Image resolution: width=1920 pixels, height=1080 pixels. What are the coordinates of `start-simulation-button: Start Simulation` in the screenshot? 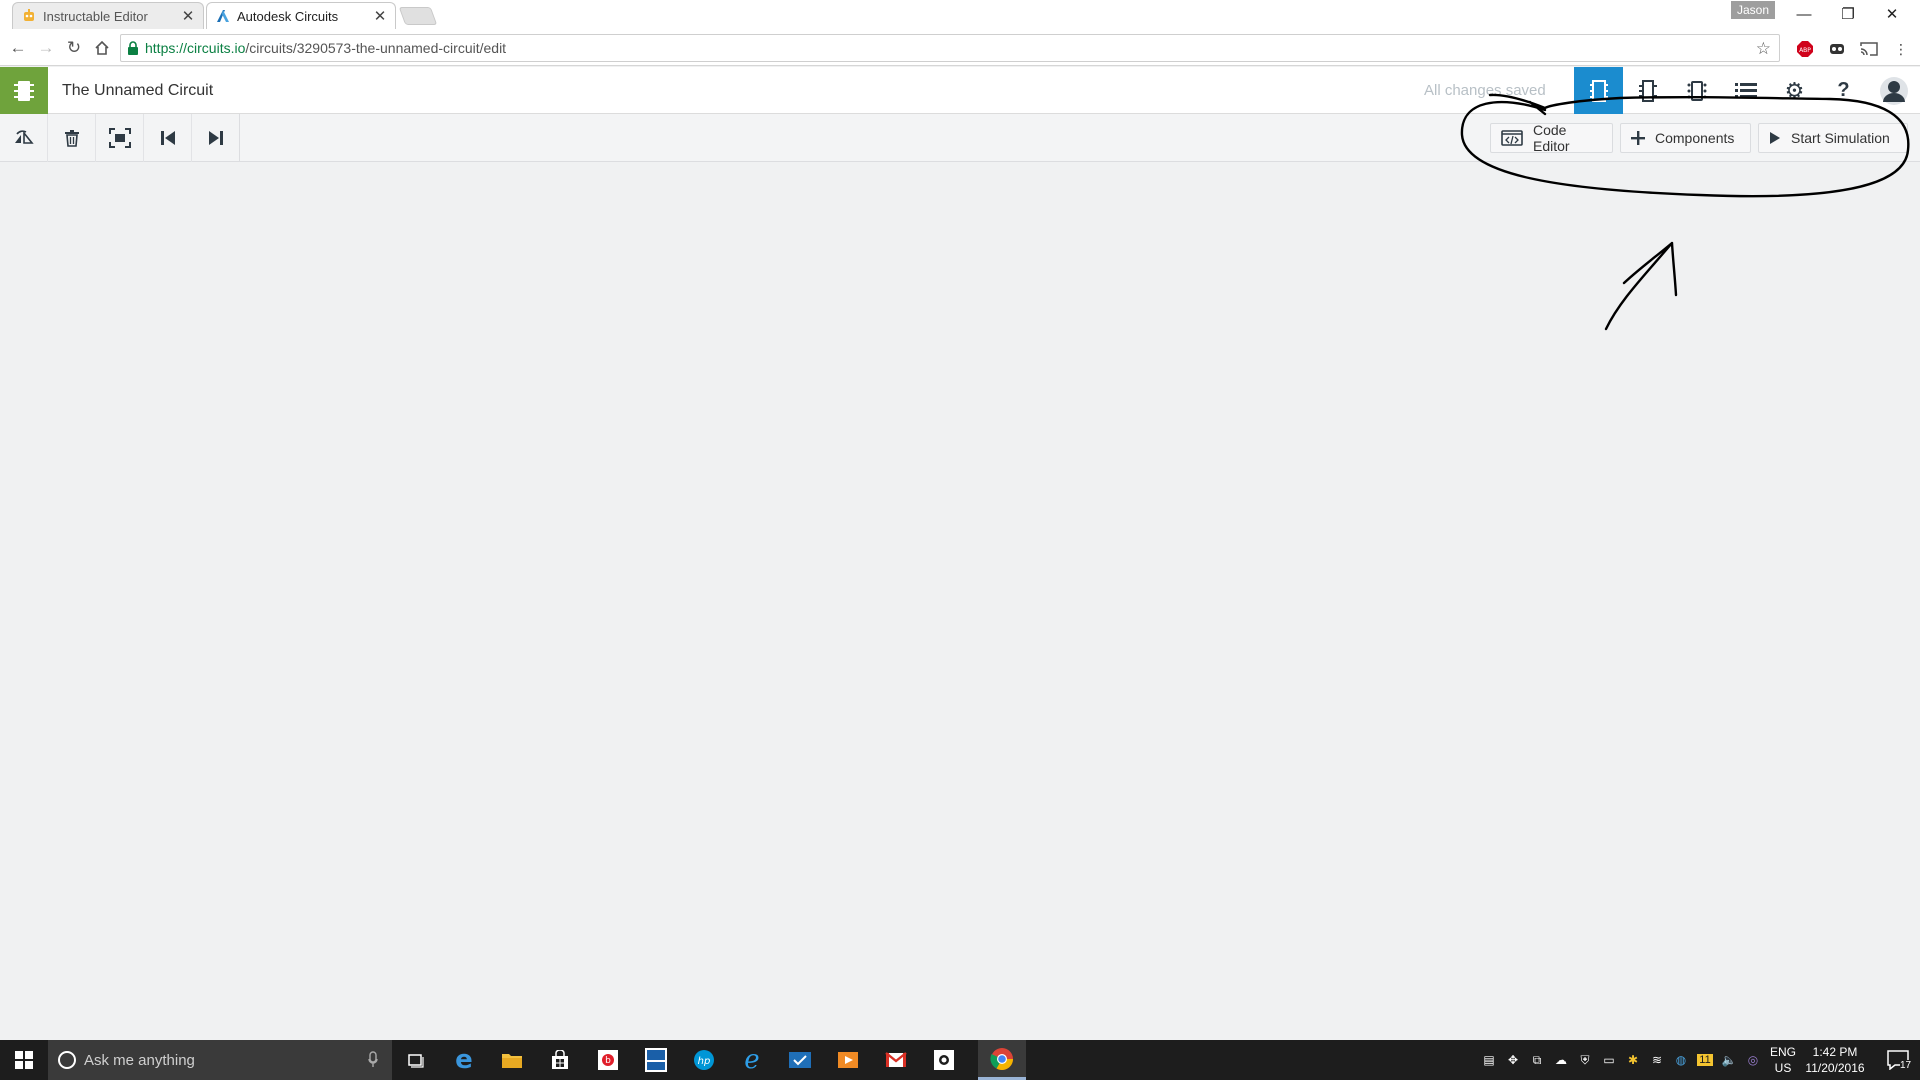 It's located at (1833, 138).